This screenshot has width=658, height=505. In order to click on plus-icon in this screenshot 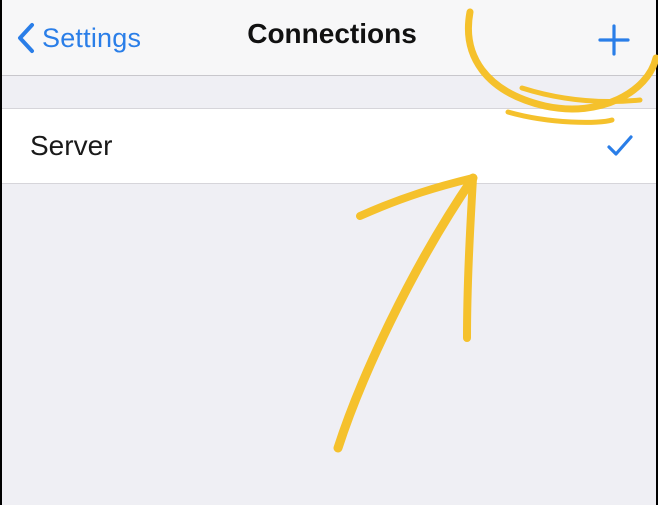, I will do `click(614, 40)`.